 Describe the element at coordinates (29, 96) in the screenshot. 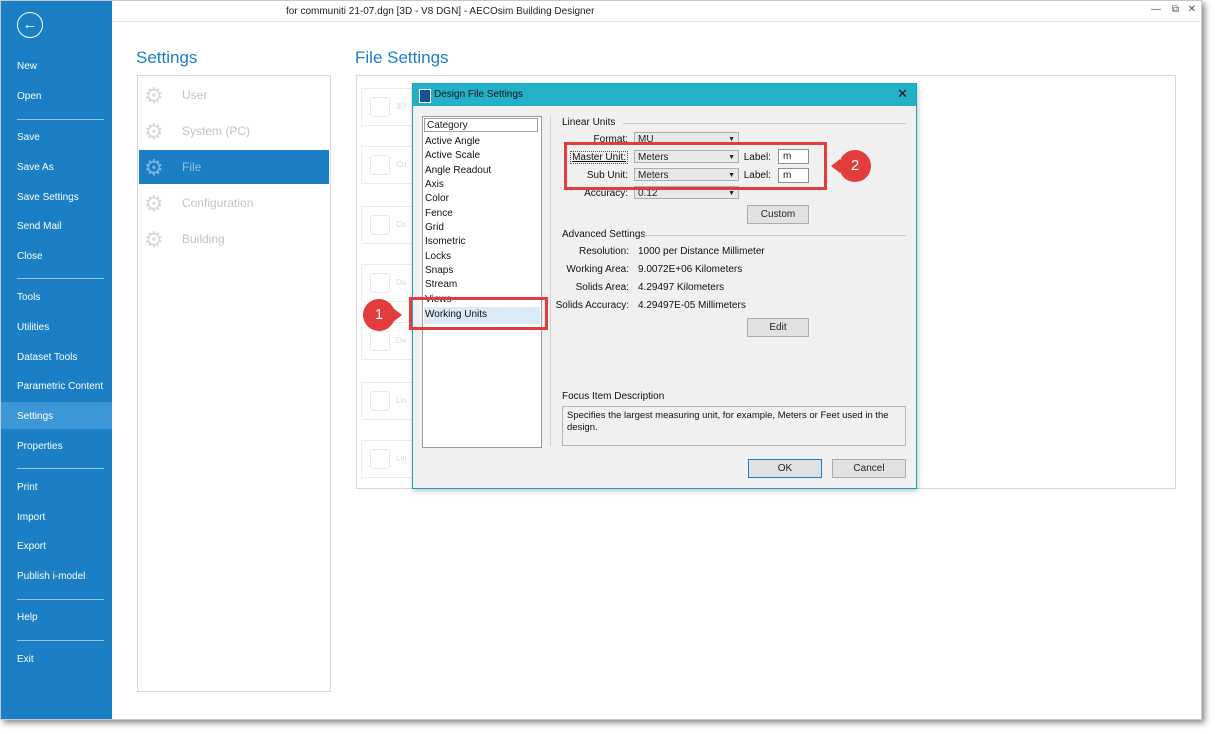

I see `sidebar-item-open: Open` at that location.